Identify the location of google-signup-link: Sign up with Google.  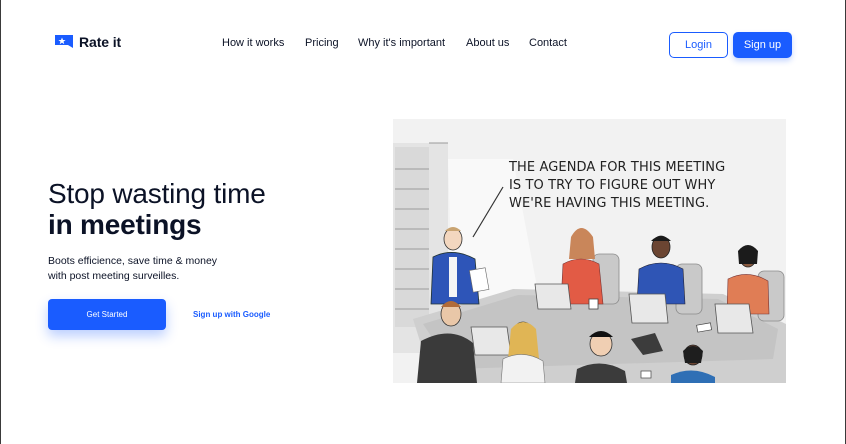
(231, 314).